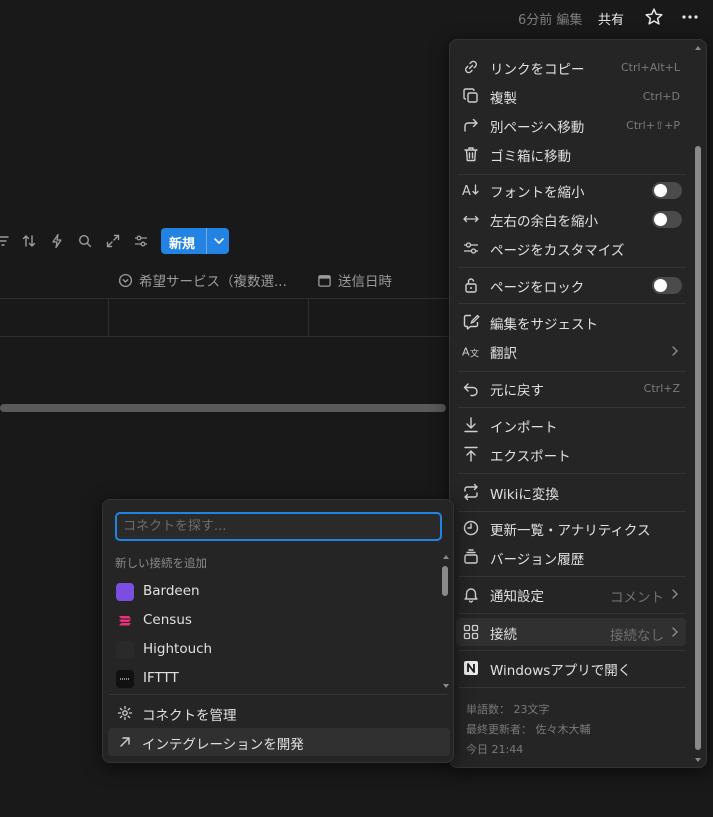 This screenshot has height=817, width=713. Describe the element at coordinates (6, 241) in the screenshot. I see `filter-icon` at that location.